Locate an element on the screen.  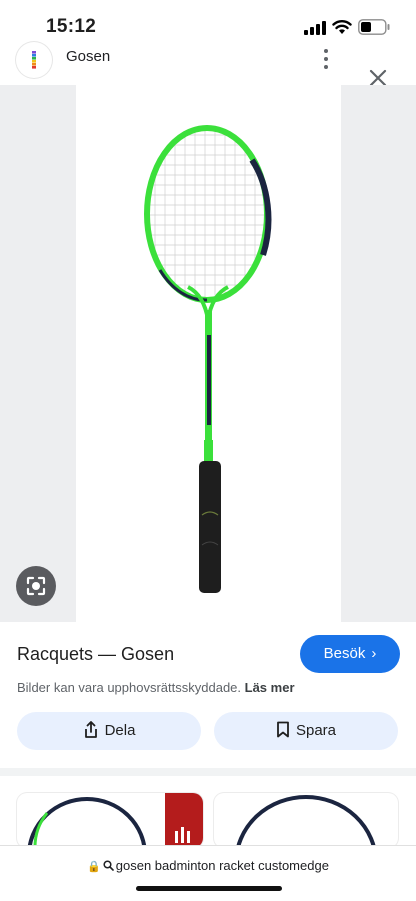
section-divider is located at coordinates (208, 772).